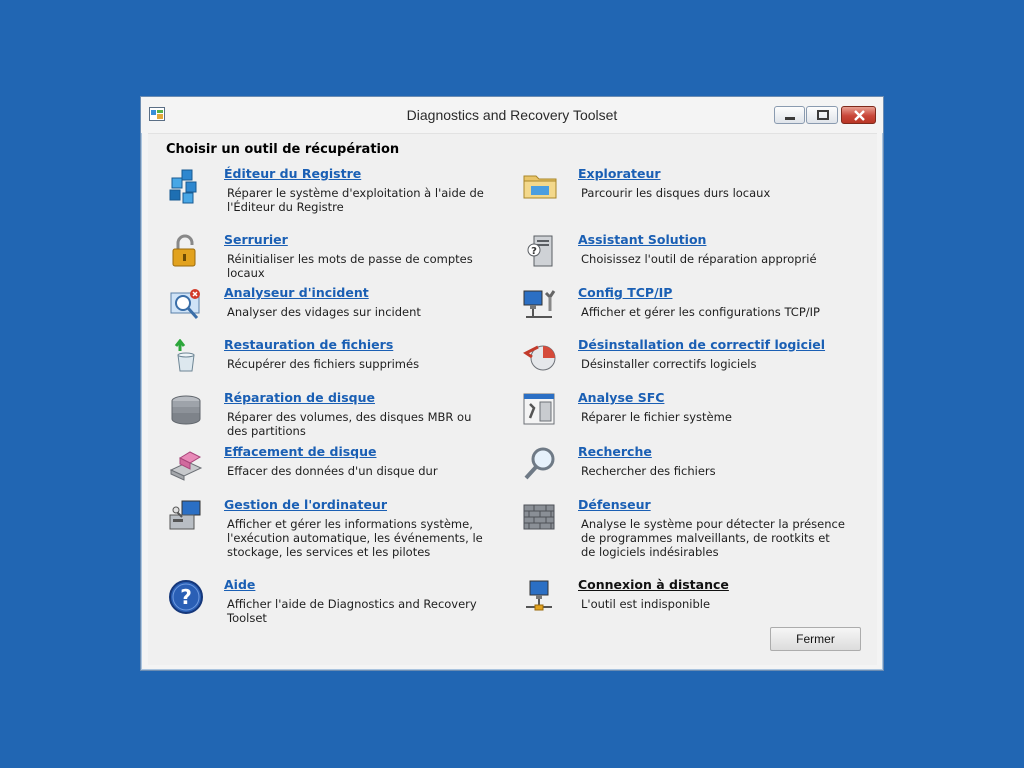  What do you see at coordinates (332, 471) in the screenshot?
I see `tool-desc-disk-wipe: Effacer des données d'un disque dur` at bounding box center [332, 471].